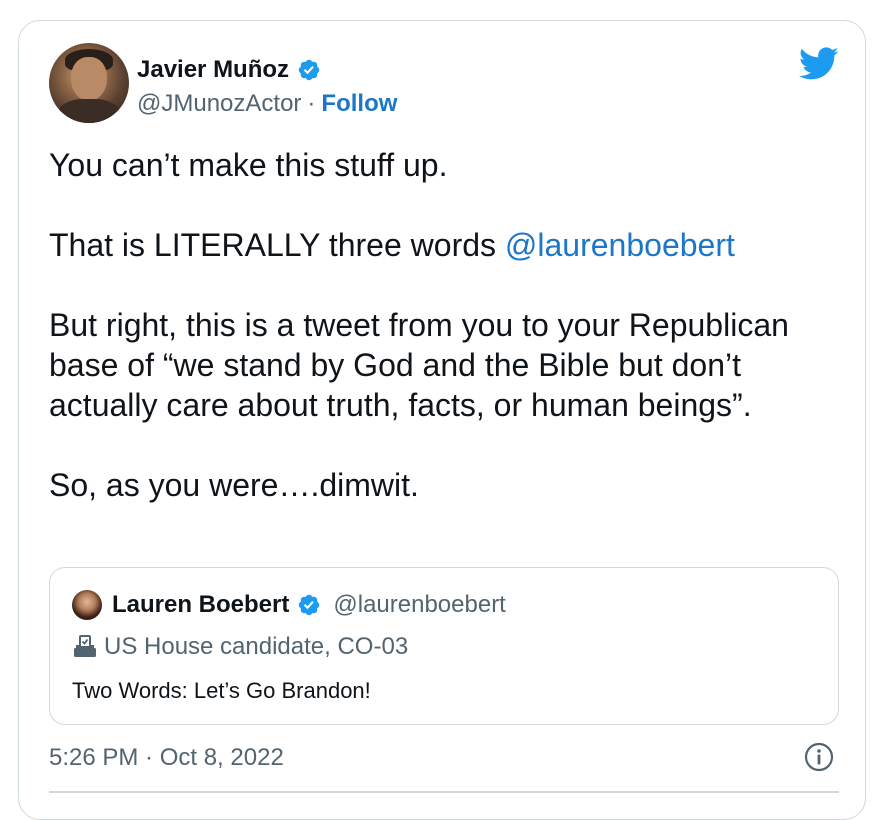  I want to click on quoted-author-name: Lauren Boebert, so click(200, 605).